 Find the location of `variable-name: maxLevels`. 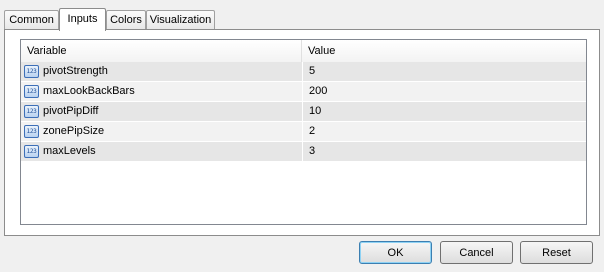

variable-name: maxLevels is located at coordinates (69, 151).